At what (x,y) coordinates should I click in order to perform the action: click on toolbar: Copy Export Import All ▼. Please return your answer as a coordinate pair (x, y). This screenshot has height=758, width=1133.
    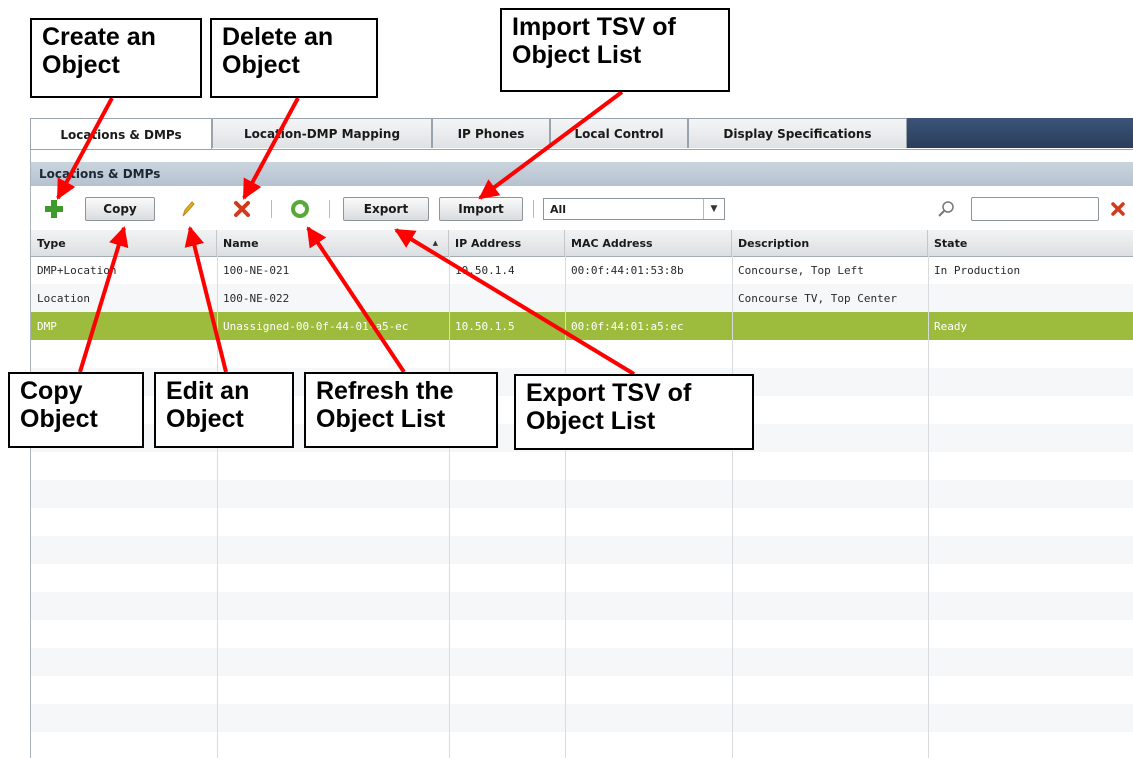
    Looking at the image, I should click on (582, 209).